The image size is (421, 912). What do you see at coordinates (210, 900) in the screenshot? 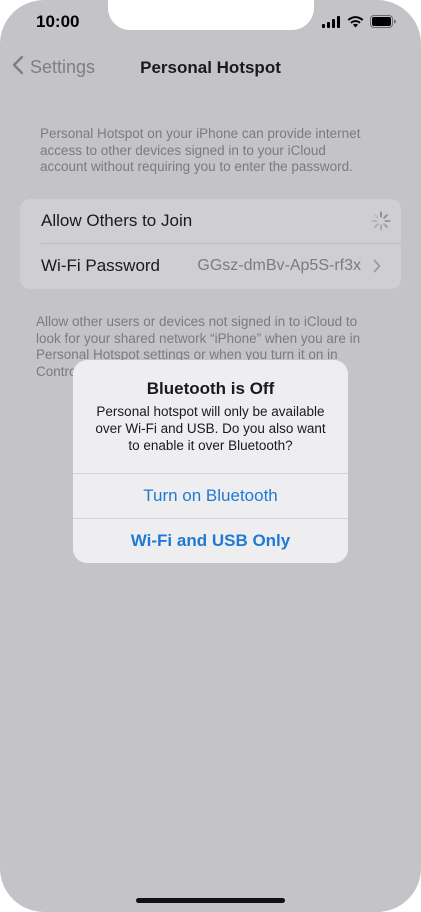
I see `home-indicator` at bounding box center [210, 900].